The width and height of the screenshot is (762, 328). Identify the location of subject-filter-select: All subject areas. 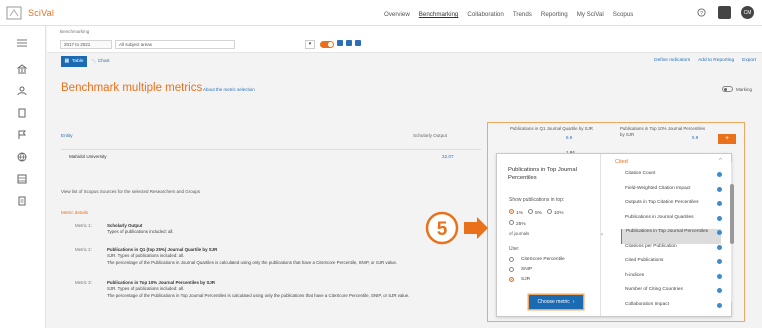
(175, 44).